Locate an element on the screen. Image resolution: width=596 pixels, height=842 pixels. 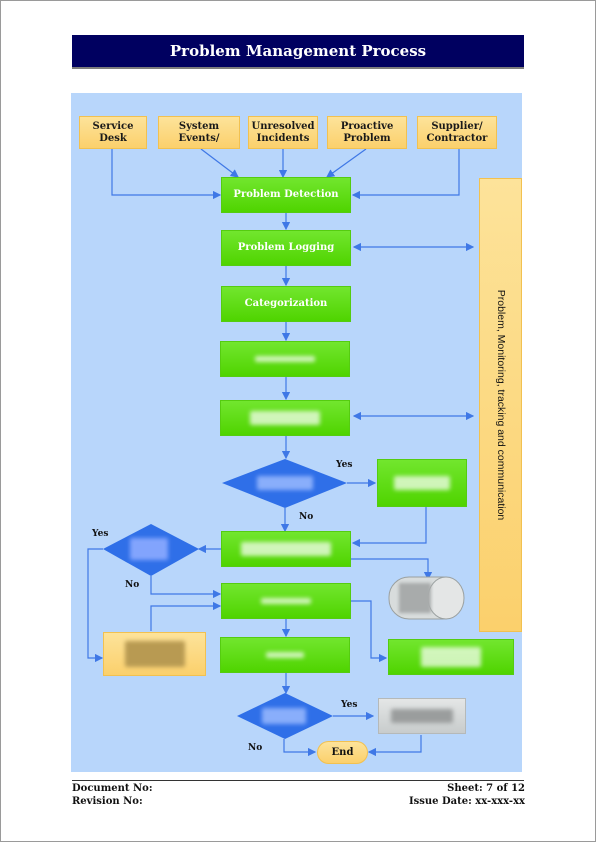
arrow-system-events is located at coordinates (219, 163).